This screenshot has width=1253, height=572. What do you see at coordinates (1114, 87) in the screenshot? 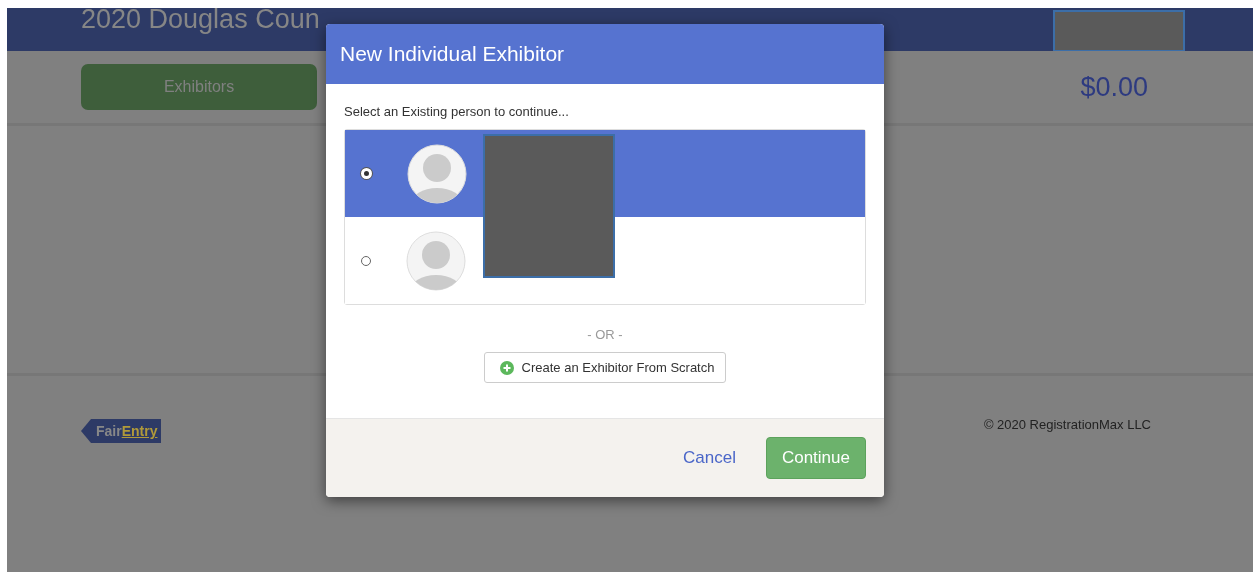
I see `cart-total: $0.00` at bounding box center [1114, 87].